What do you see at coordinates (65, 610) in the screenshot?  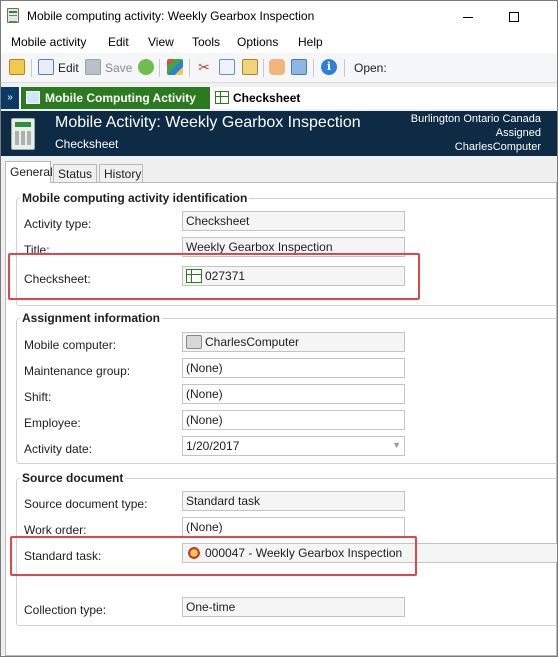 I see `collection-type-label: Collection type:` at bounding box center [65, 610].